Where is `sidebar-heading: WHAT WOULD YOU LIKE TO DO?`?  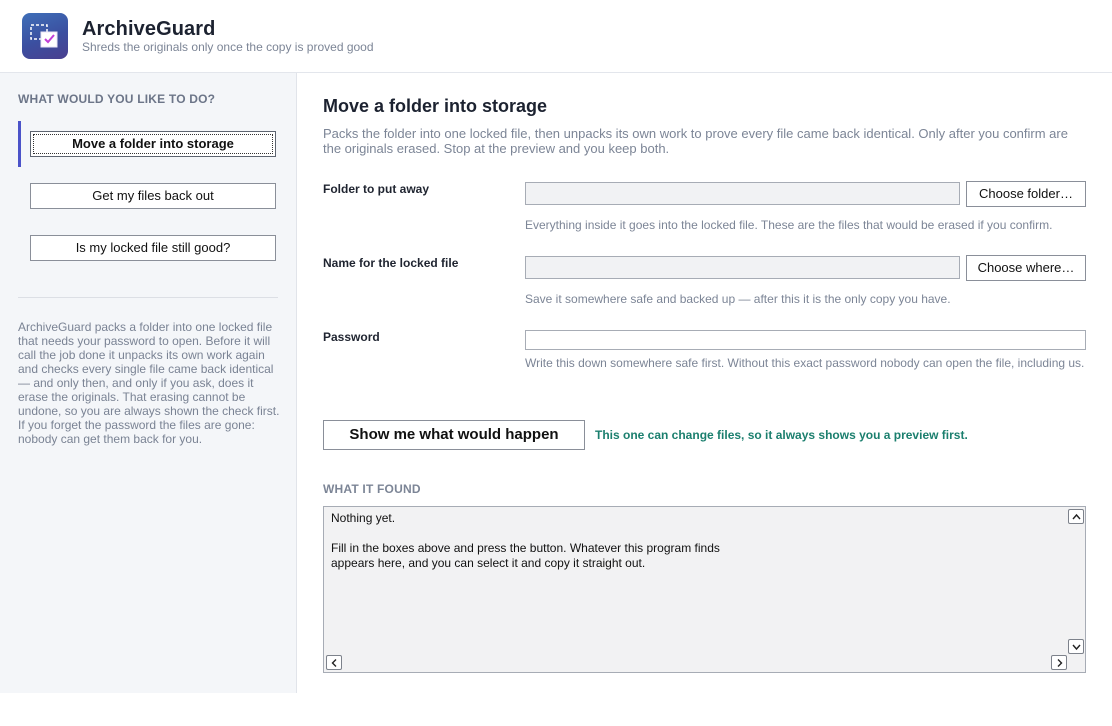
sidebar-heading: WHAT WOULD YOU LIKE TO DO? is located at coordinates (117, 99).